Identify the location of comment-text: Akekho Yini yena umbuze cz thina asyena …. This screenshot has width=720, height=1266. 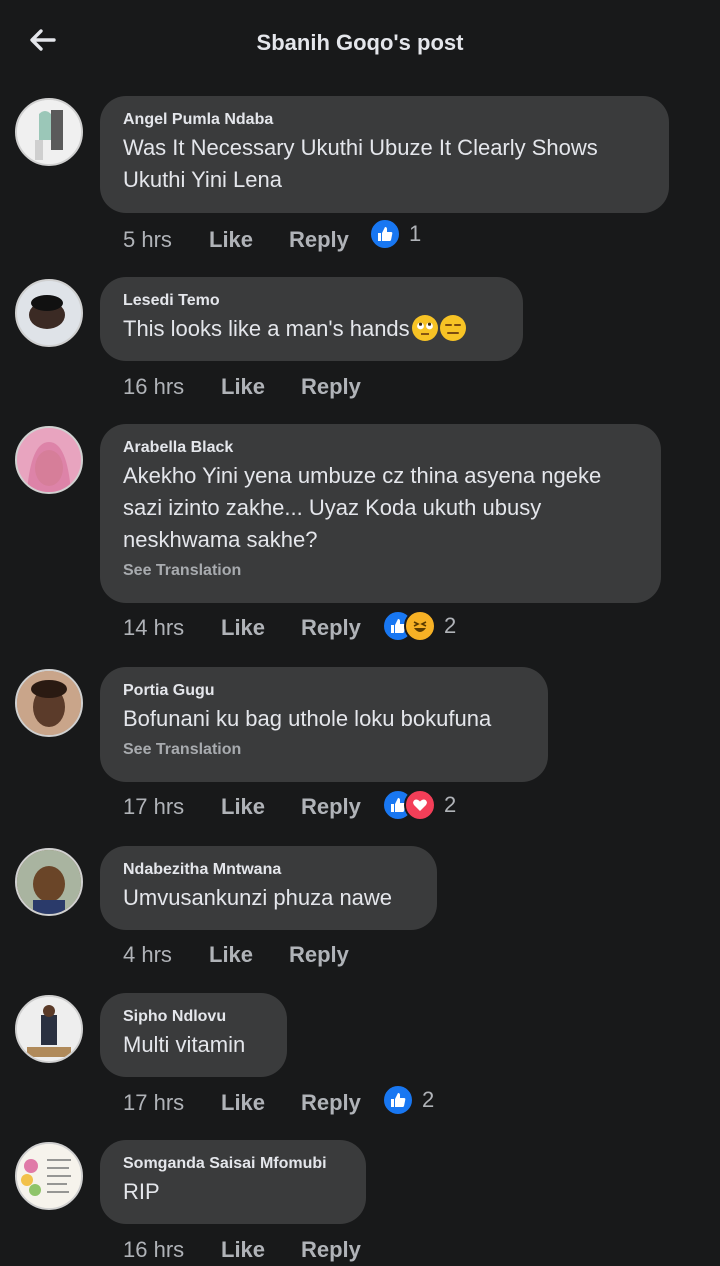
(362, 507).